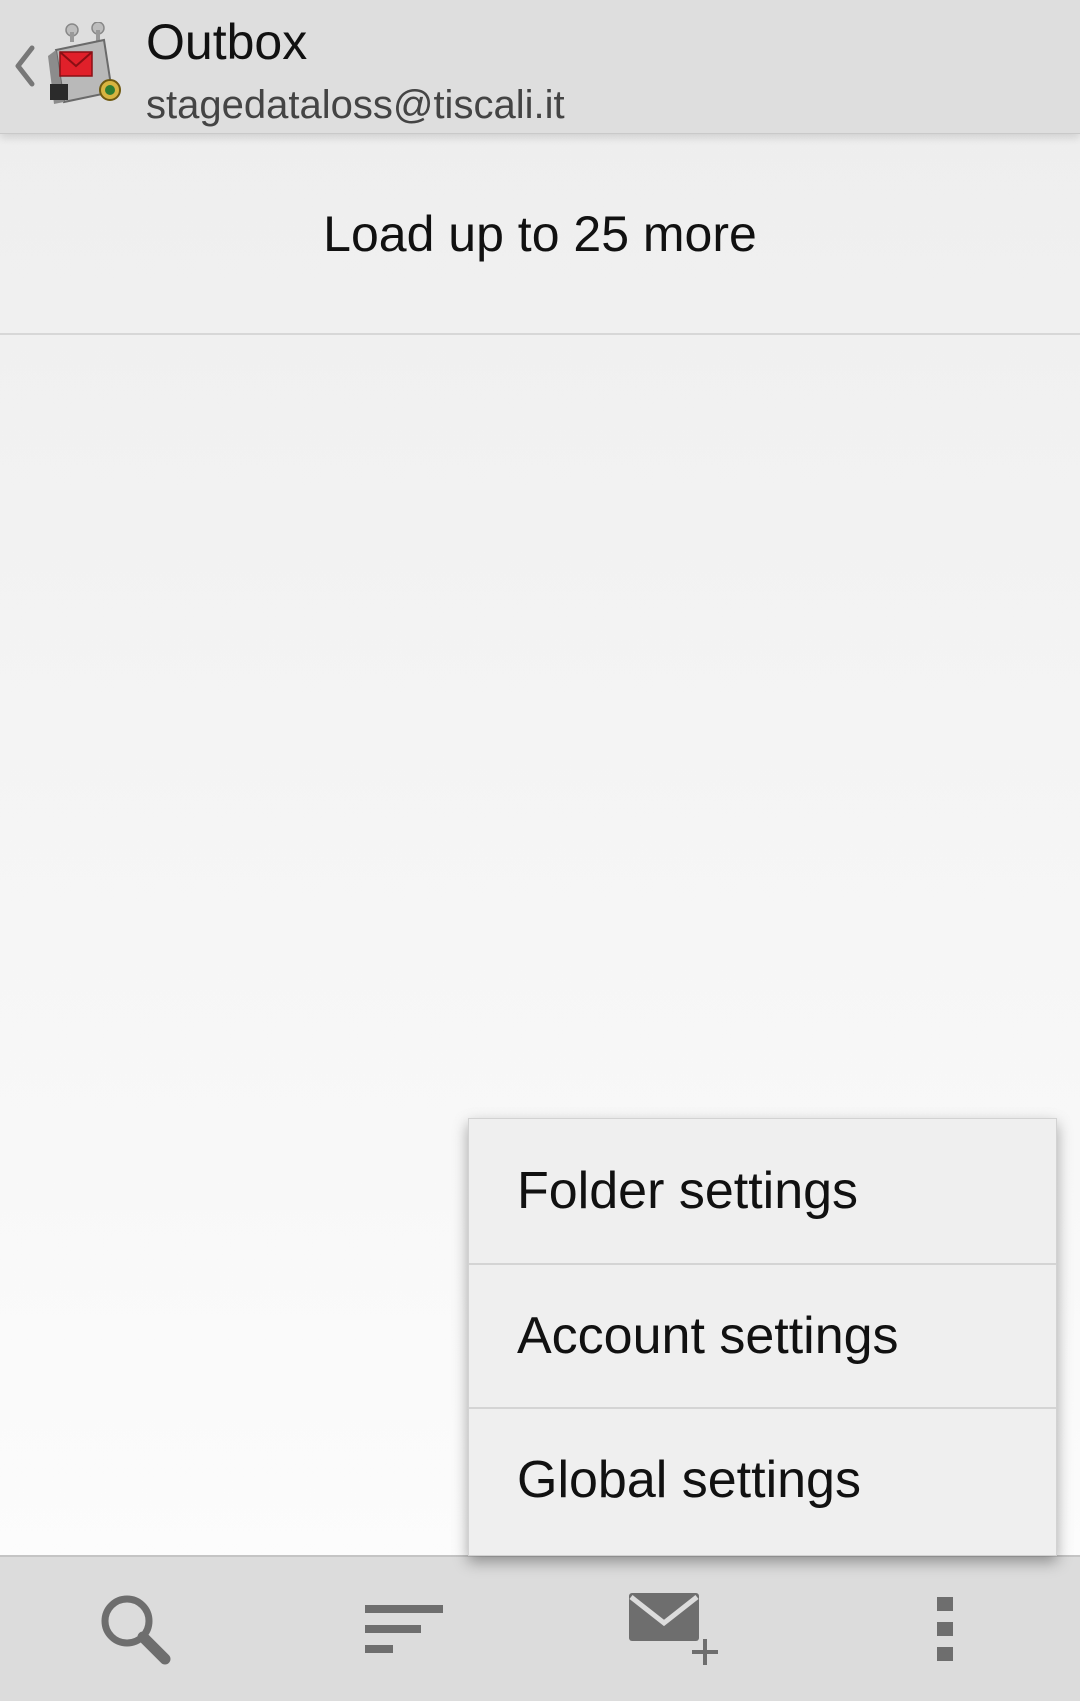 Image resolution: width=1080 pixels, height=1701 pixels. What do you see at coordinates (227, 42) in the screenshot?
I see `folder-title: Outbox` at bounding box center [227, 42].